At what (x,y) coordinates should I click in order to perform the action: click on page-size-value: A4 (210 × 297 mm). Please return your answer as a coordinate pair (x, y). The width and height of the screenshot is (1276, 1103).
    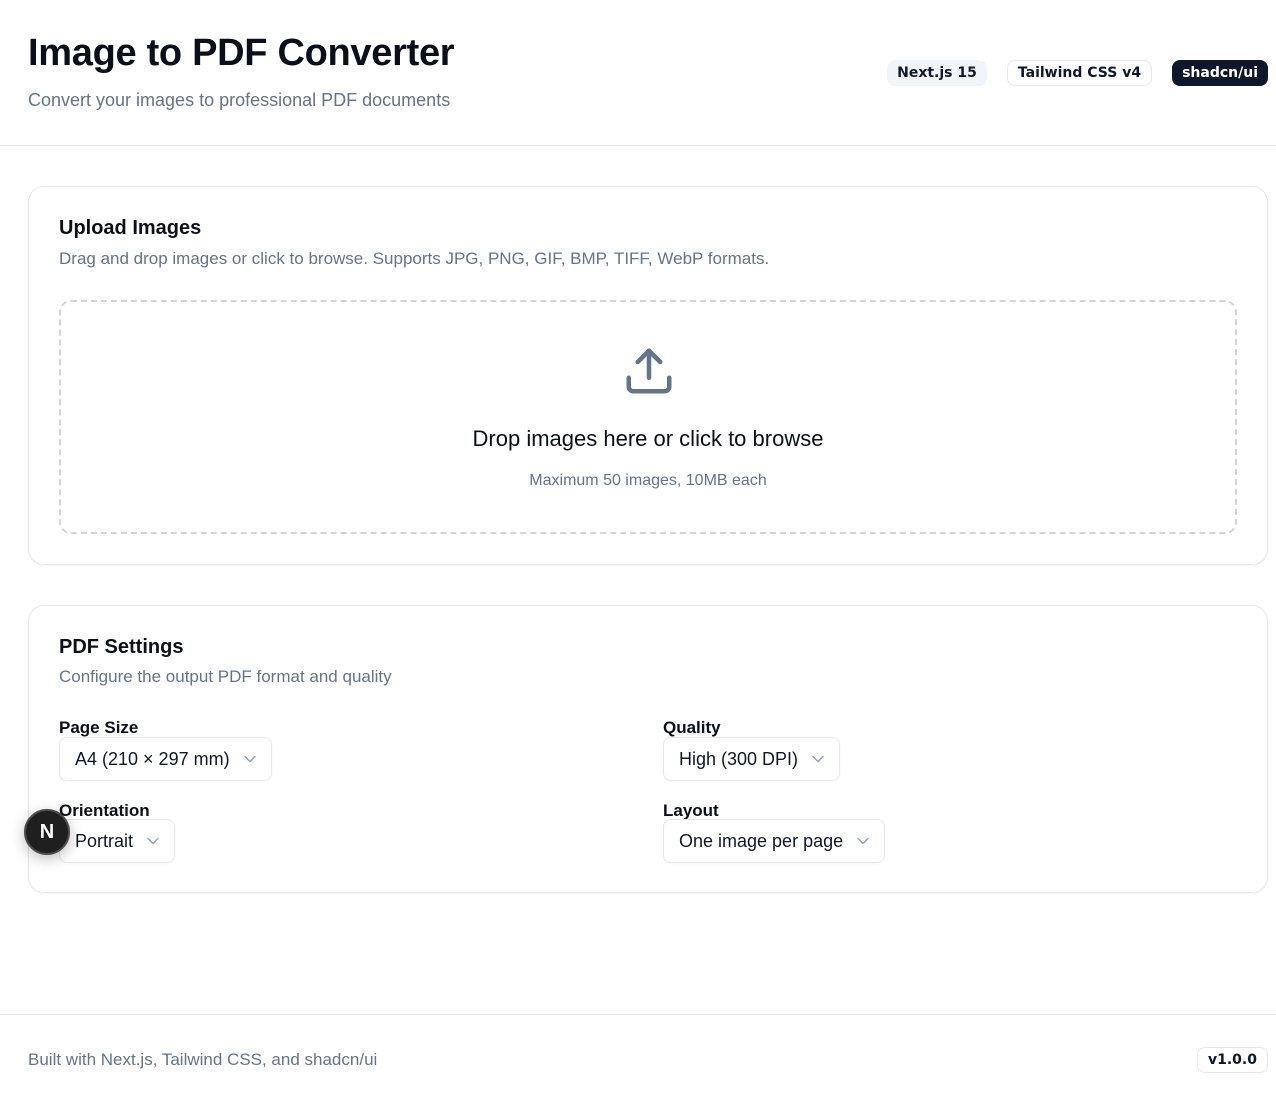
    Looking at the image, I should click on (152, 758).